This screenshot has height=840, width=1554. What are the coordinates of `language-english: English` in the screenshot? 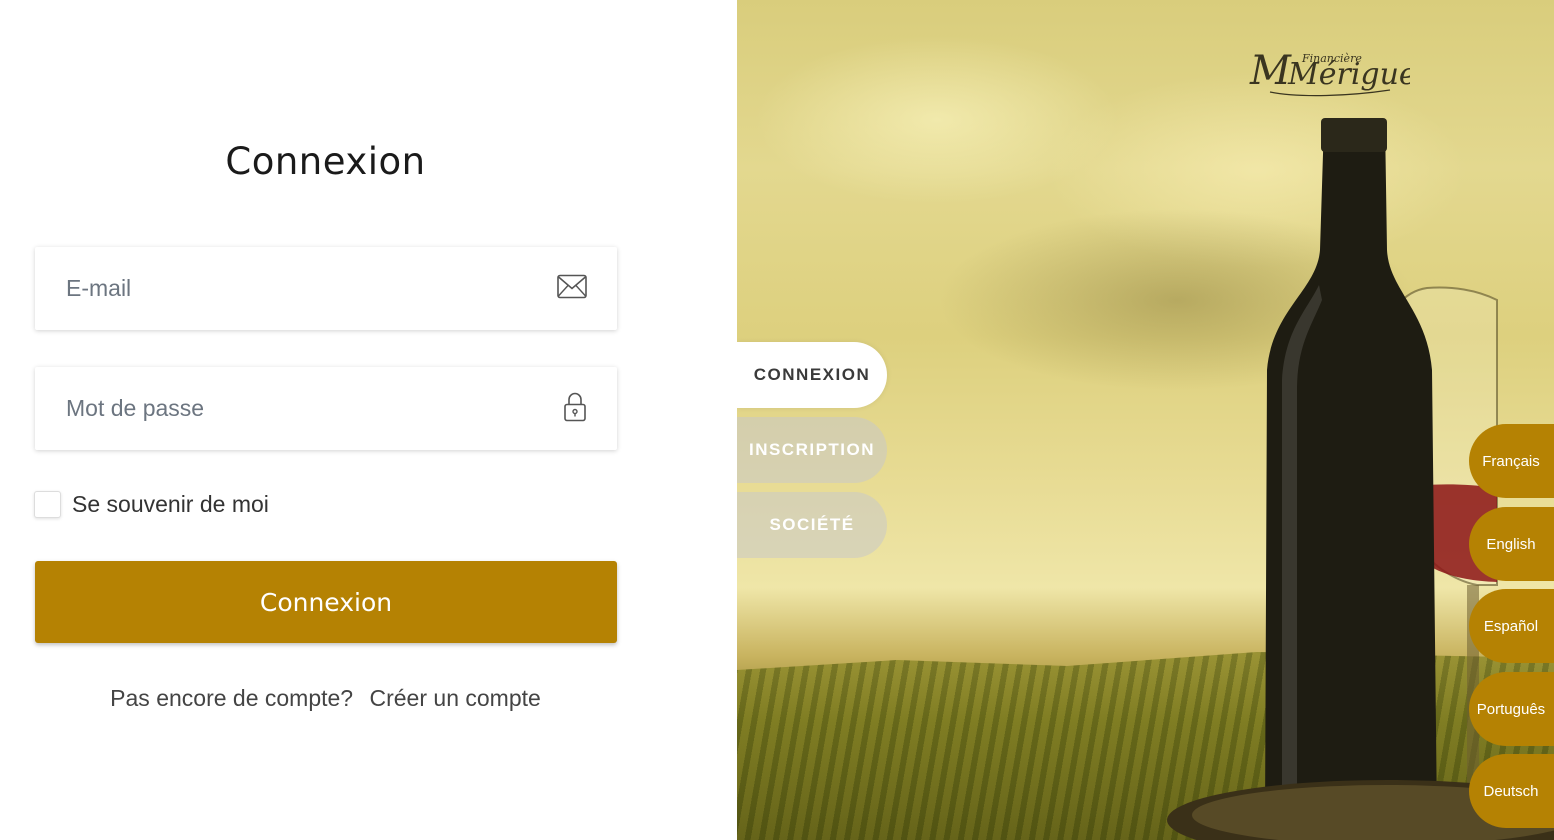 It's located at (1511, 544).